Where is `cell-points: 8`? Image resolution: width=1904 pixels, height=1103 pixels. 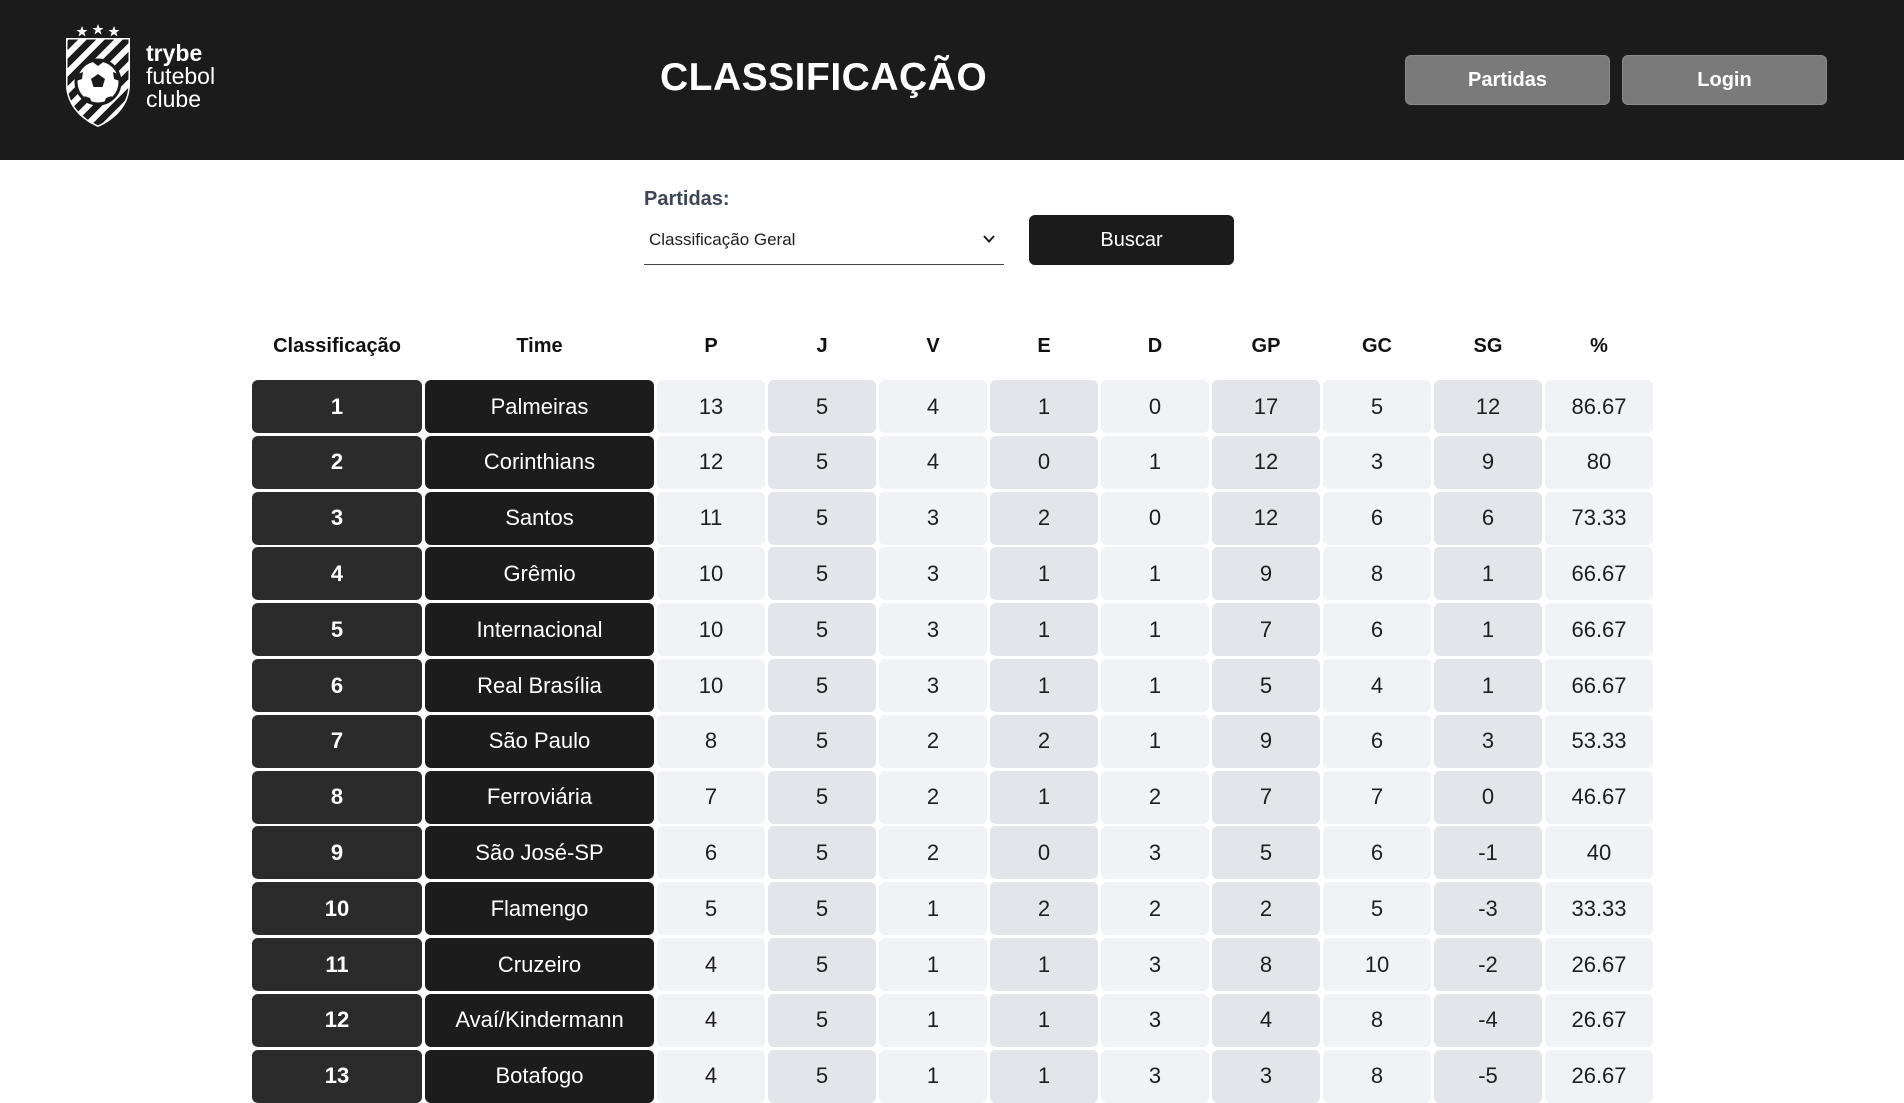 cell-points: 8 is located at coordinates (711, 741).